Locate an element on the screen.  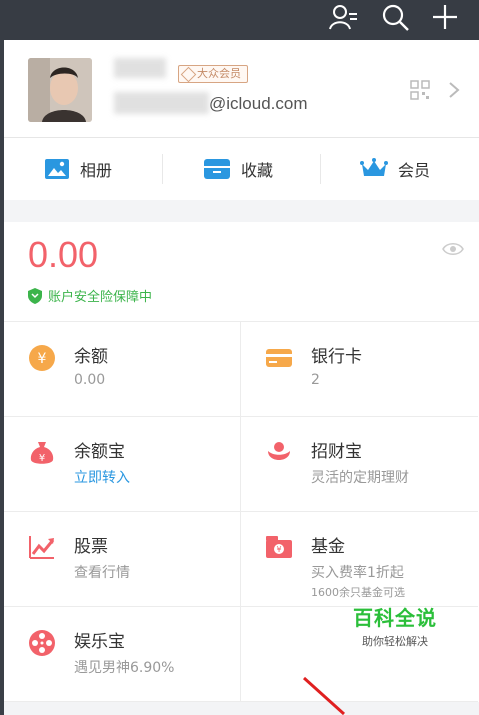
account-email: @icloud.com is located at coordinates (258, 103).